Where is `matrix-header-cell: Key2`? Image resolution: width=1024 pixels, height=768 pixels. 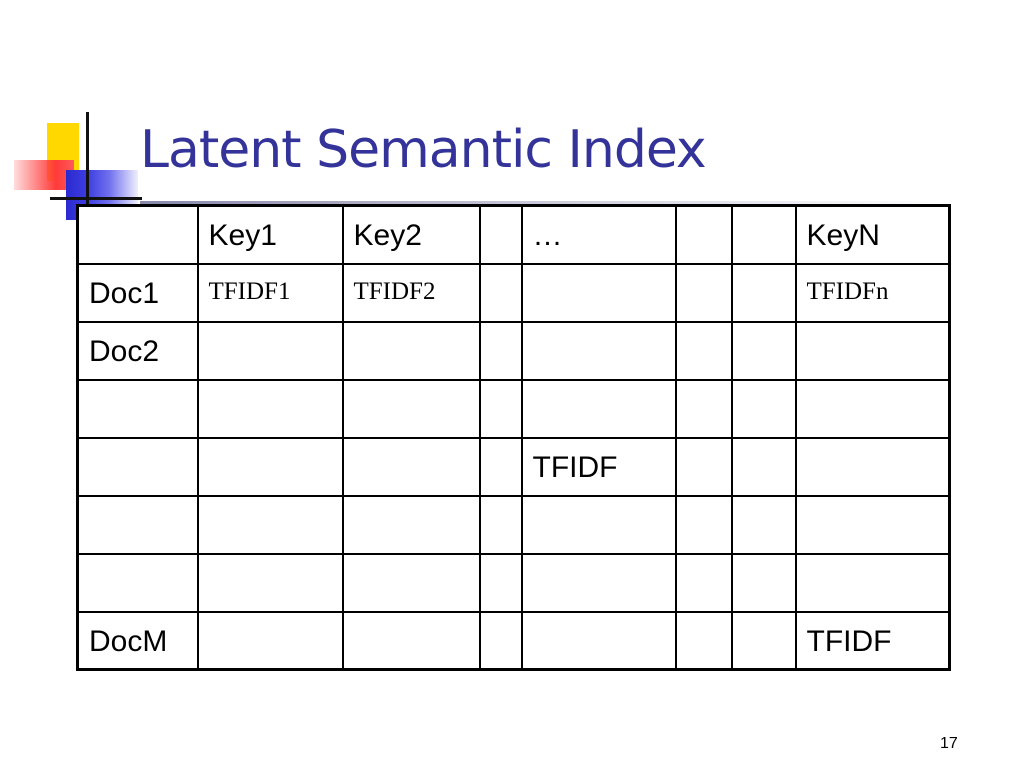 matrix-header-cell: Key2 is located at coordinates (411, 234).